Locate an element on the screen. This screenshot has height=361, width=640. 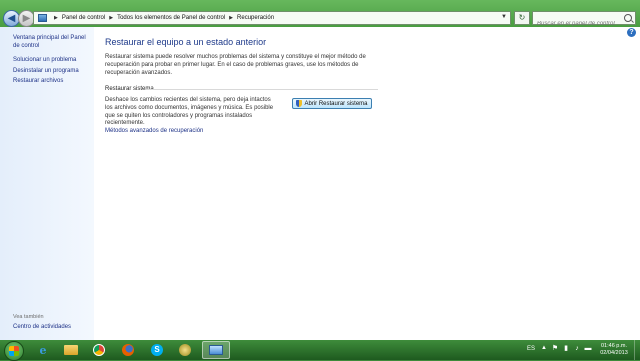
language-indicator: ES is located at coordinates (531, 349).